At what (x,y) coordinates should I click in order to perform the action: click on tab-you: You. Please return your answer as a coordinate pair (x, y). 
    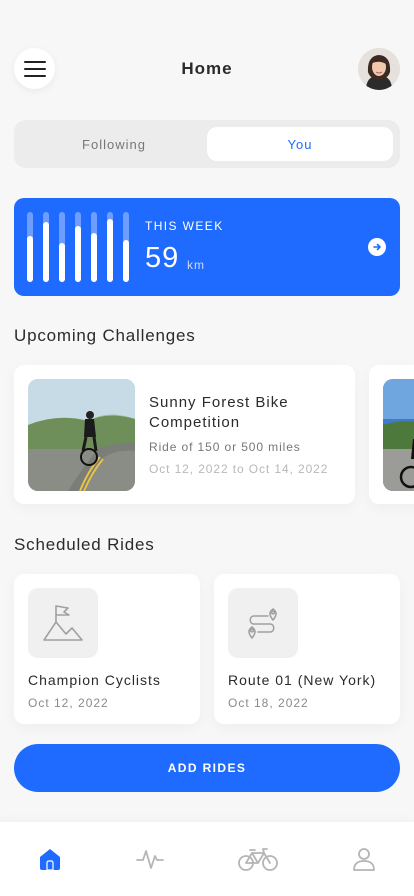
    Looking at the image, I should click on (300, 144).